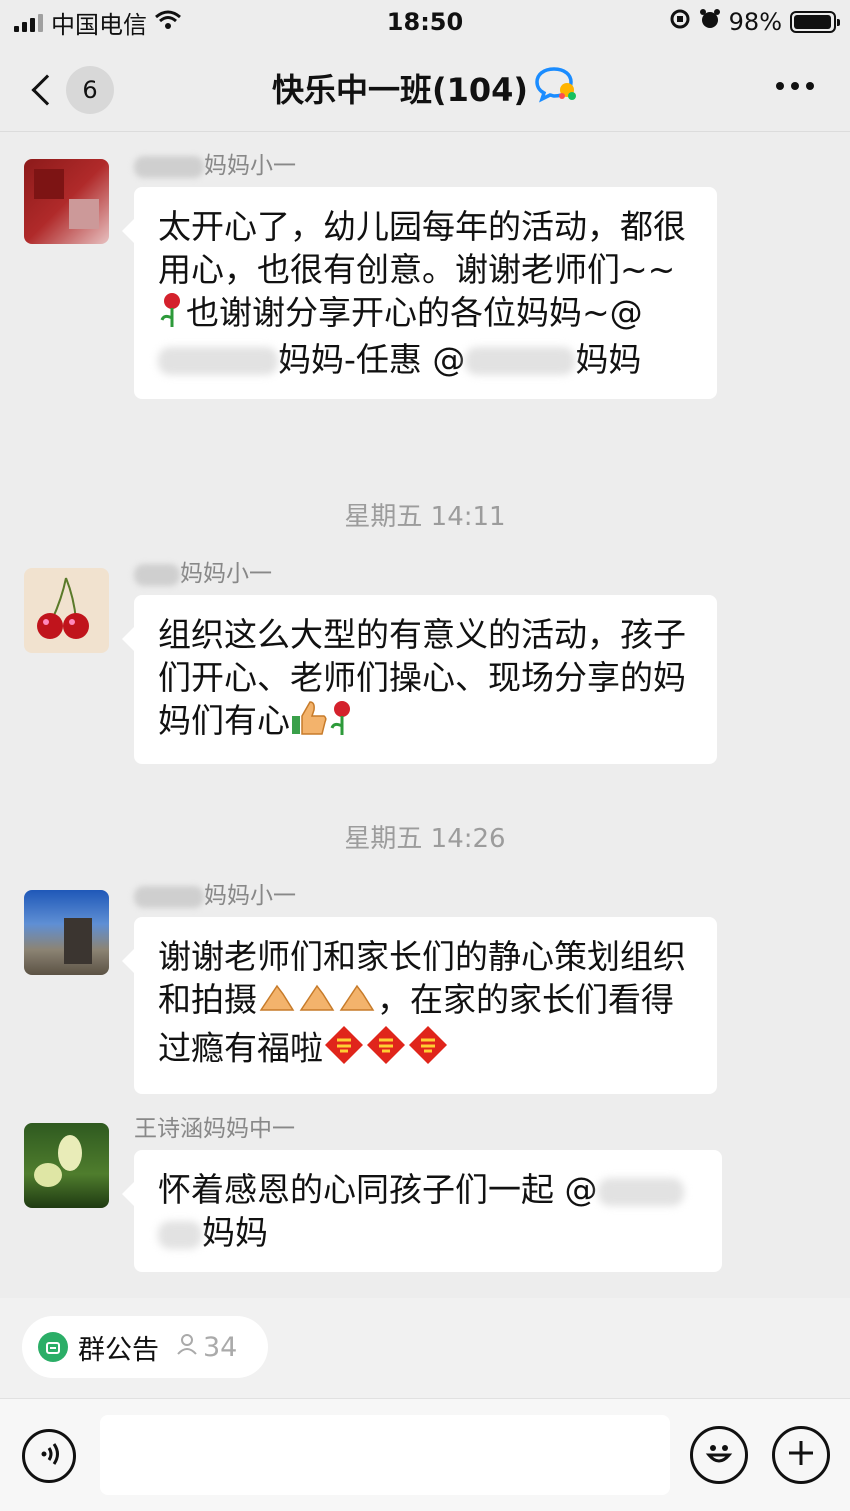  What do you see at coordinates (425, 1348) in the screenshot?
I see `notice-bar: 群公告 34` at bounding box center [425, 1348].